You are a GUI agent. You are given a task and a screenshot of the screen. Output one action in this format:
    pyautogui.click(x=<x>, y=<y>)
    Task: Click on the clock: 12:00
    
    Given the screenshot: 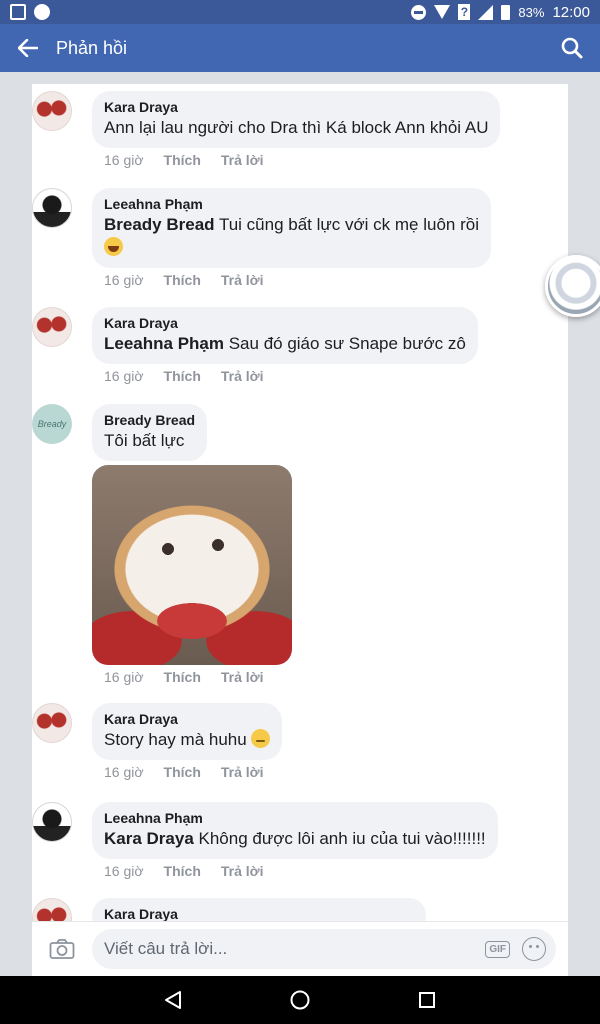 What is the action you would take?
    pyautogui.click(x=571, y=12)
    